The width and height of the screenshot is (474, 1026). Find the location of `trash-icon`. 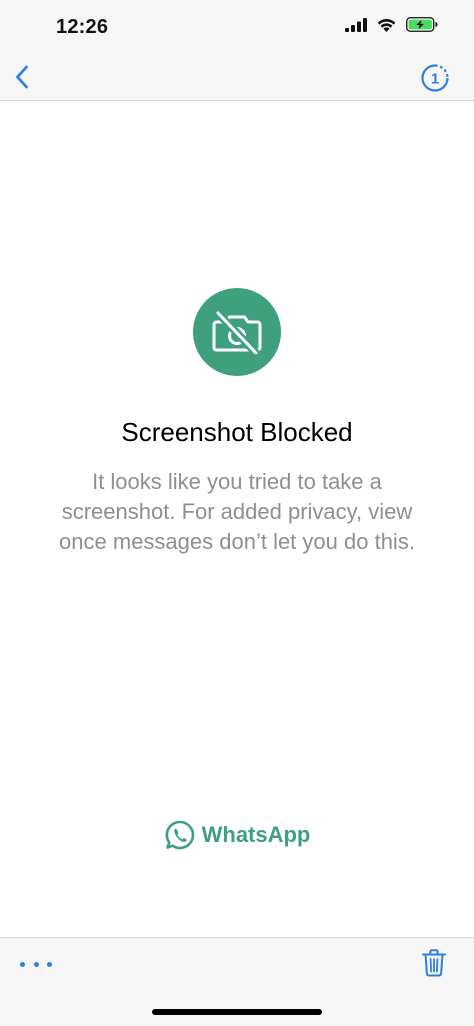

trash-icon is located at coordinates (434, 963).